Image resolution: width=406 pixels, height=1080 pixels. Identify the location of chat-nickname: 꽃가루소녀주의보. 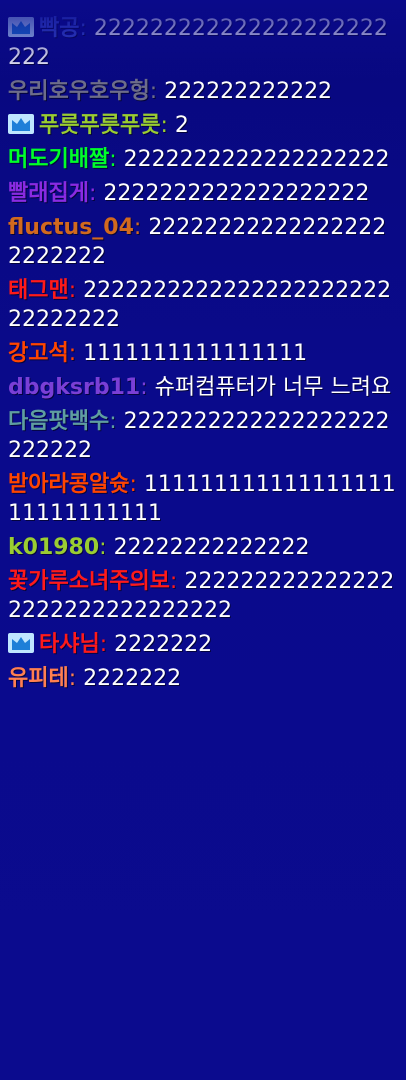
(89, 581).